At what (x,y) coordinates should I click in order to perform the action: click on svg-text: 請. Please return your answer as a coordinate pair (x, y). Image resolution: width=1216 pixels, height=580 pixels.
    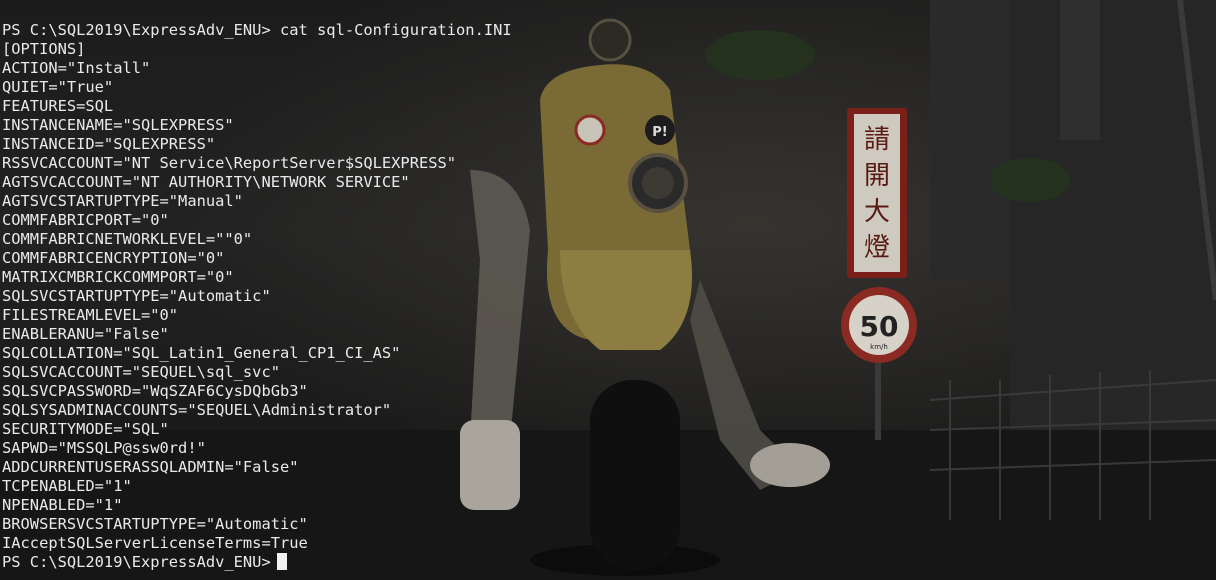
    Looking at the image, I should click on (877, 140).